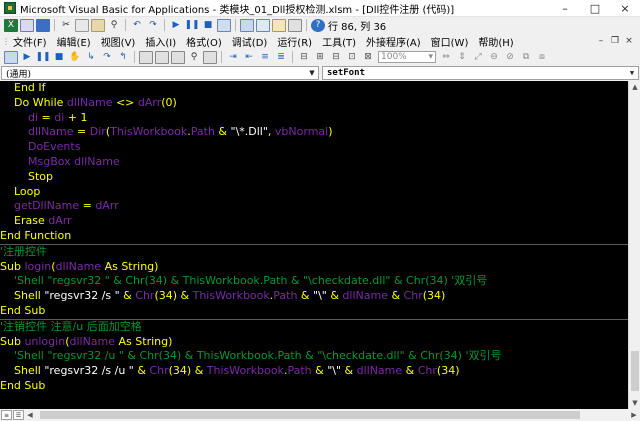 The height and width of the screenshot is (421, 640). Describe the element at coordinates (66, 25) in the screenshot. I see `cut-icon: ✂` at that location.